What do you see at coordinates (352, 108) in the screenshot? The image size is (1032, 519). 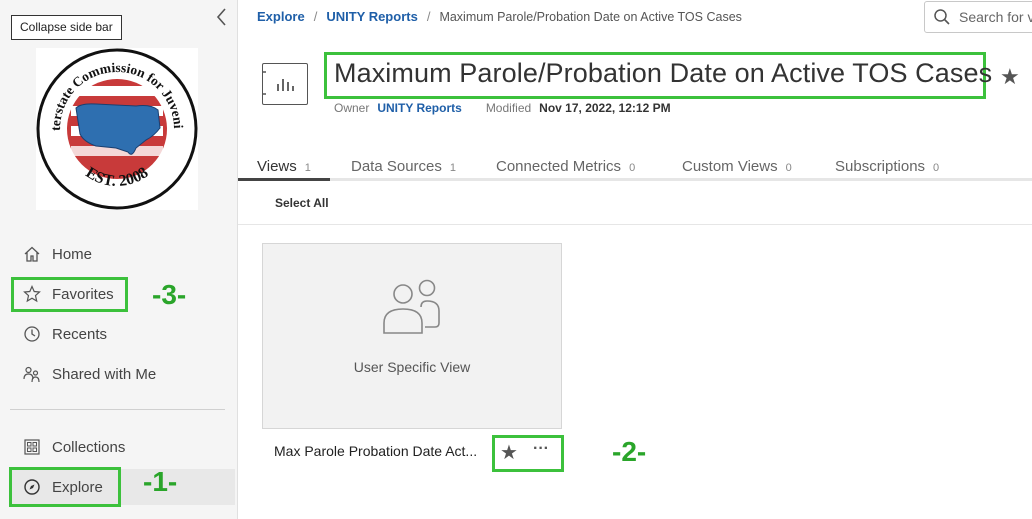 I see `owner-label: Owner` at bounding box center [352, 108].